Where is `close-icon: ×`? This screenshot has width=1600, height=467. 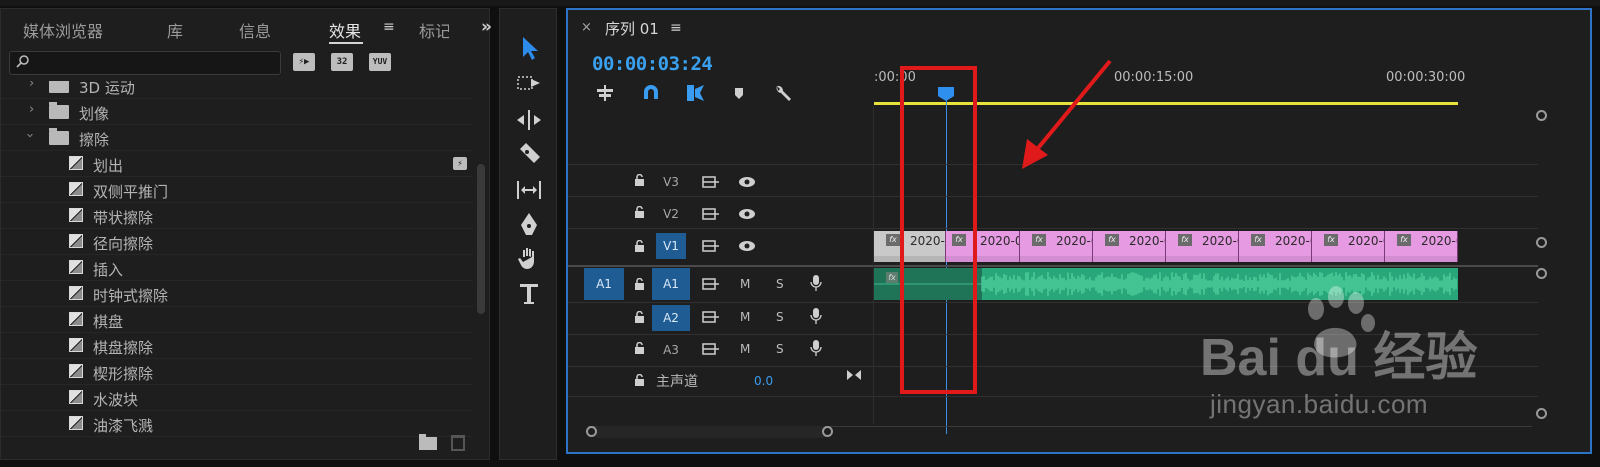
close-icon: × is located at coordinates (586, 27).